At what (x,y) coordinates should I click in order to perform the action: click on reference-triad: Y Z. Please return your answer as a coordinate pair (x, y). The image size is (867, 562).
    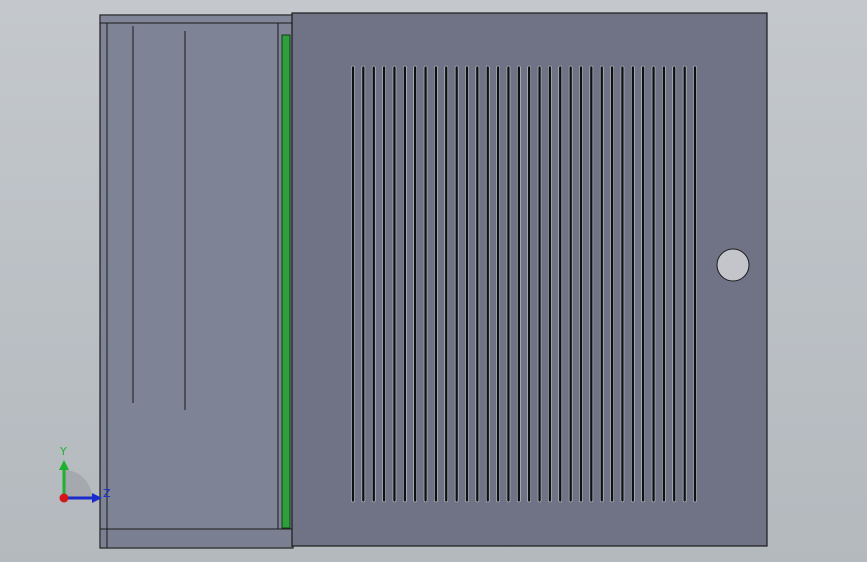
    Looking at the image, I should click on (85, 474).